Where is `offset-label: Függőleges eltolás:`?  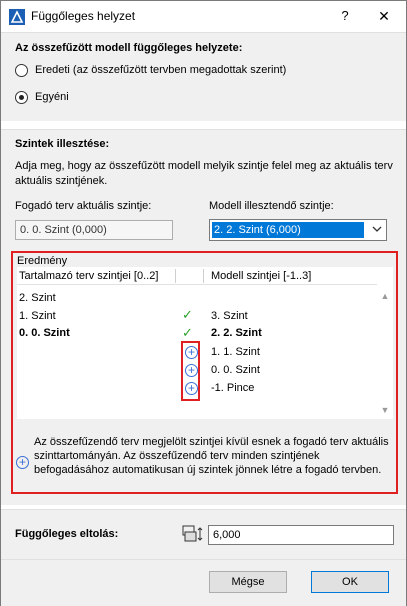
offset-label: Függőleges eltolás: is located at coordinates (67, 534).